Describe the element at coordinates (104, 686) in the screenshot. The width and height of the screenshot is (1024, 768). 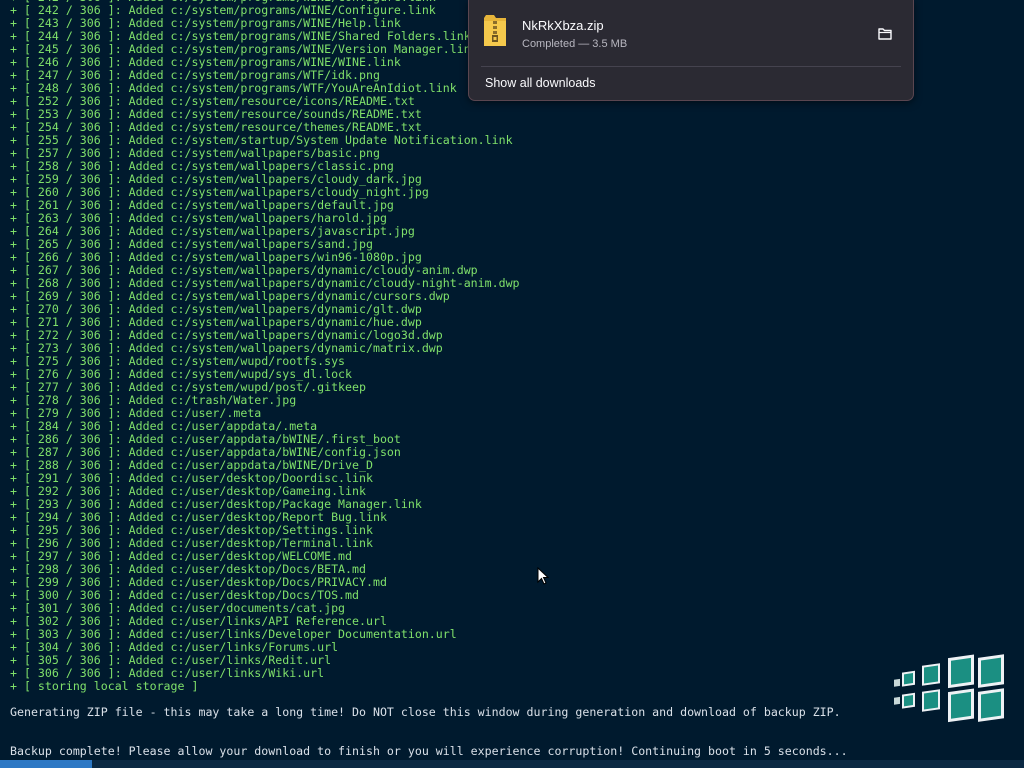
I see `log-line: + [ storing local storage ]` at that location.